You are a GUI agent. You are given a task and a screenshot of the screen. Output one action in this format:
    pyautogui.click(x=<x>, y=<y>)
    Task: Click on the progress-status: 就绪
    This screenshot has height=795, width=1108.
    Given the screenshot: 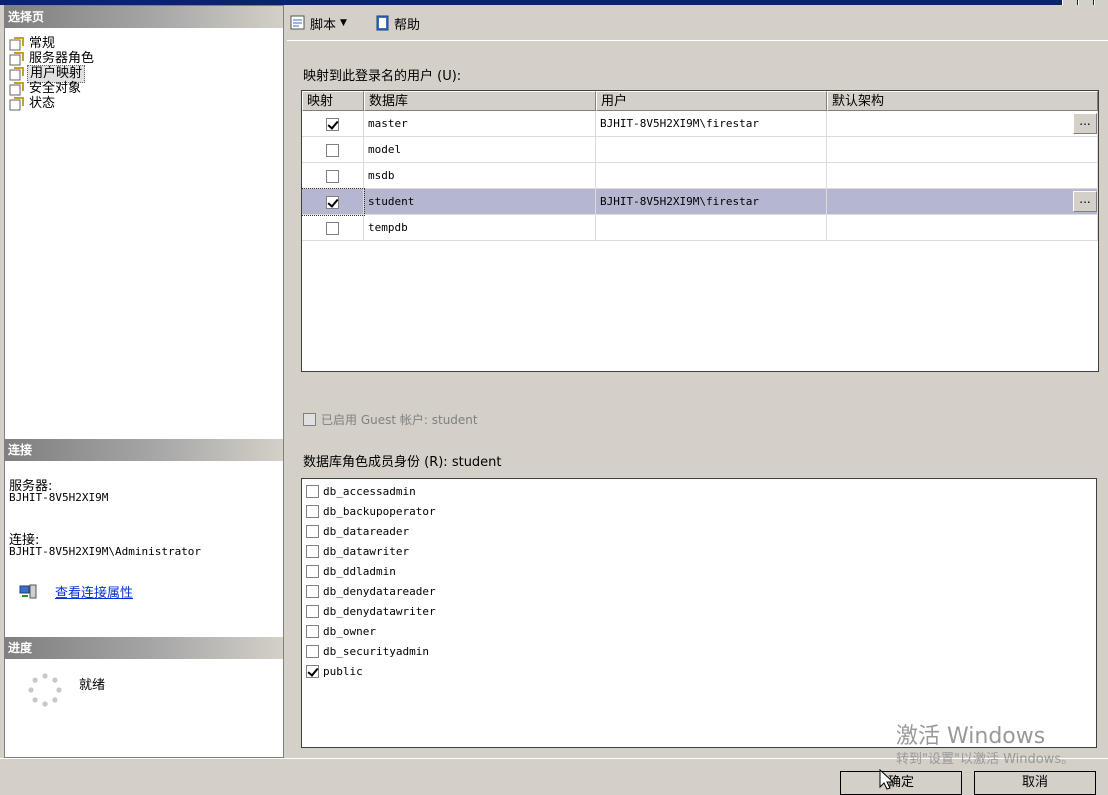 What is the action you would take?
    pyautogui.click(x=92, y=685)
    